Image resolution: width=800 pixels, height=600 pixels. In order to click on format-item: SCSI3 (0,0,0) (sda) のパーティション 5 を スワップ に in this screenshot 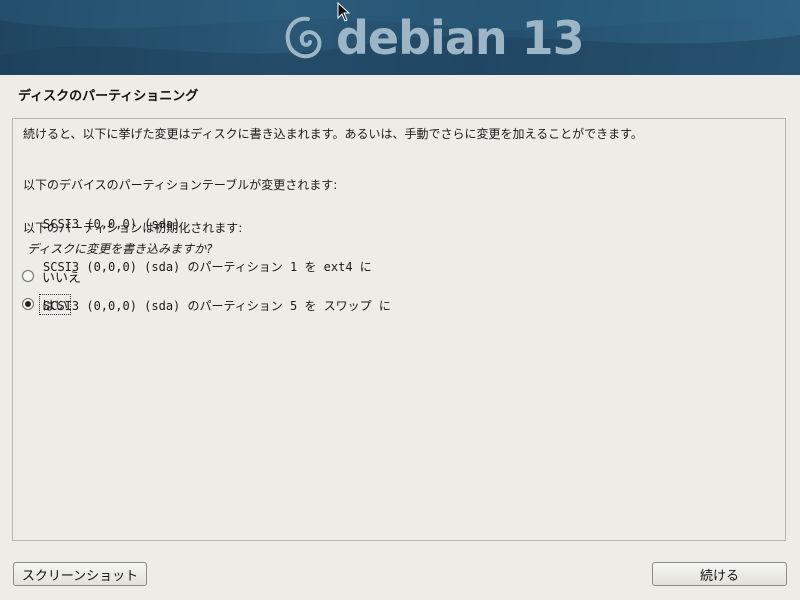, I will do `click(217, 306)`.